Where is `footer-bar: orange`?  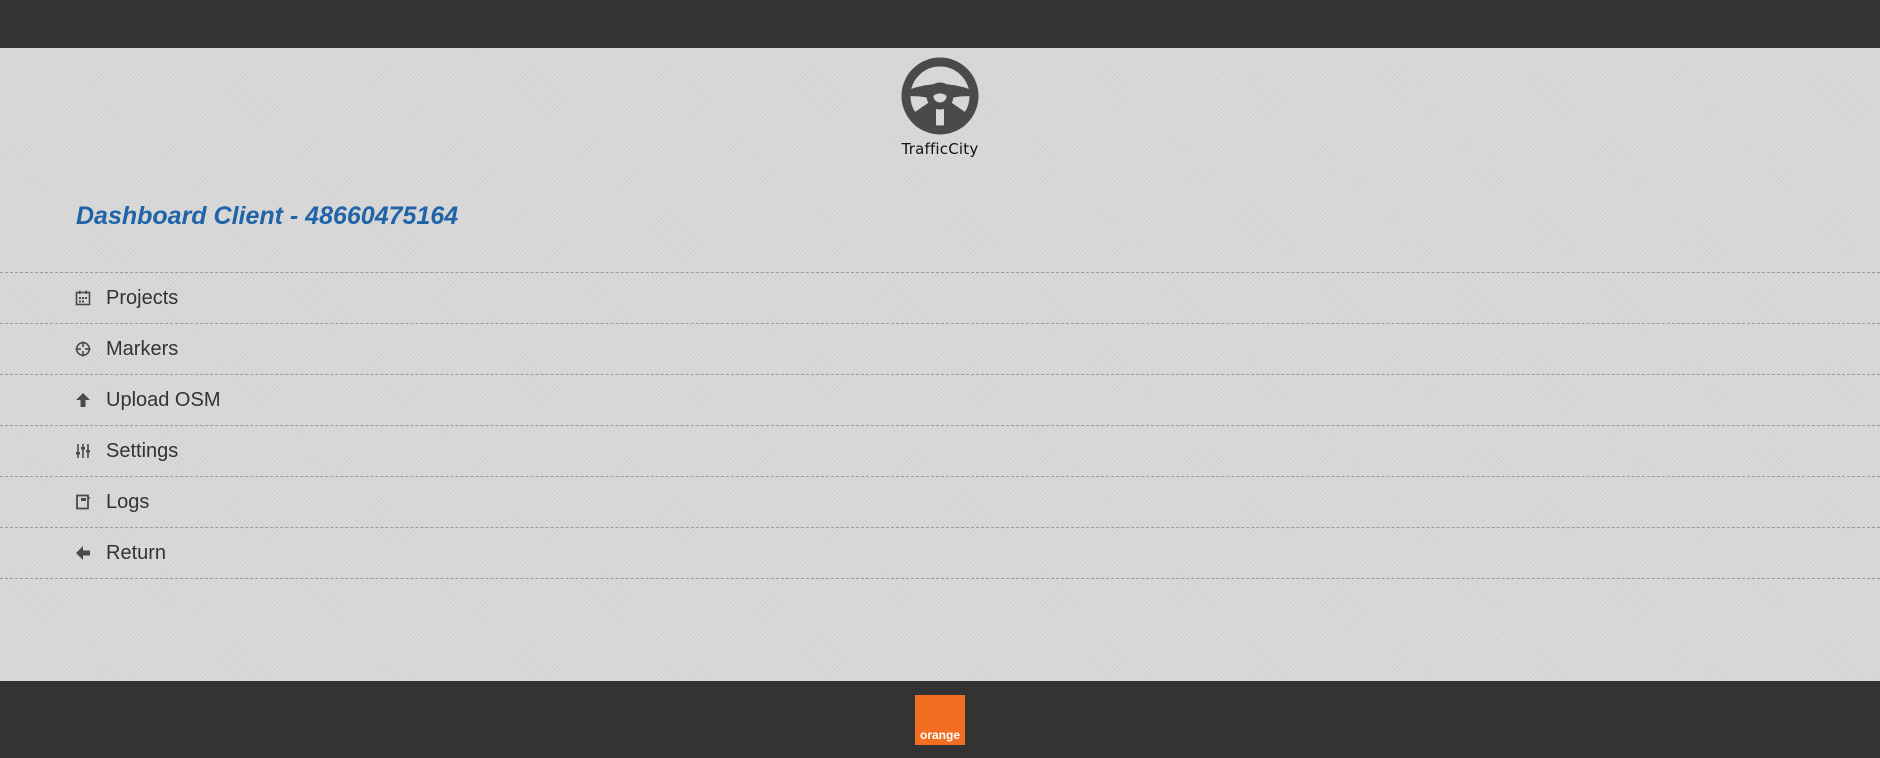
footer-bar: orange is located at coordinates (940, 719).